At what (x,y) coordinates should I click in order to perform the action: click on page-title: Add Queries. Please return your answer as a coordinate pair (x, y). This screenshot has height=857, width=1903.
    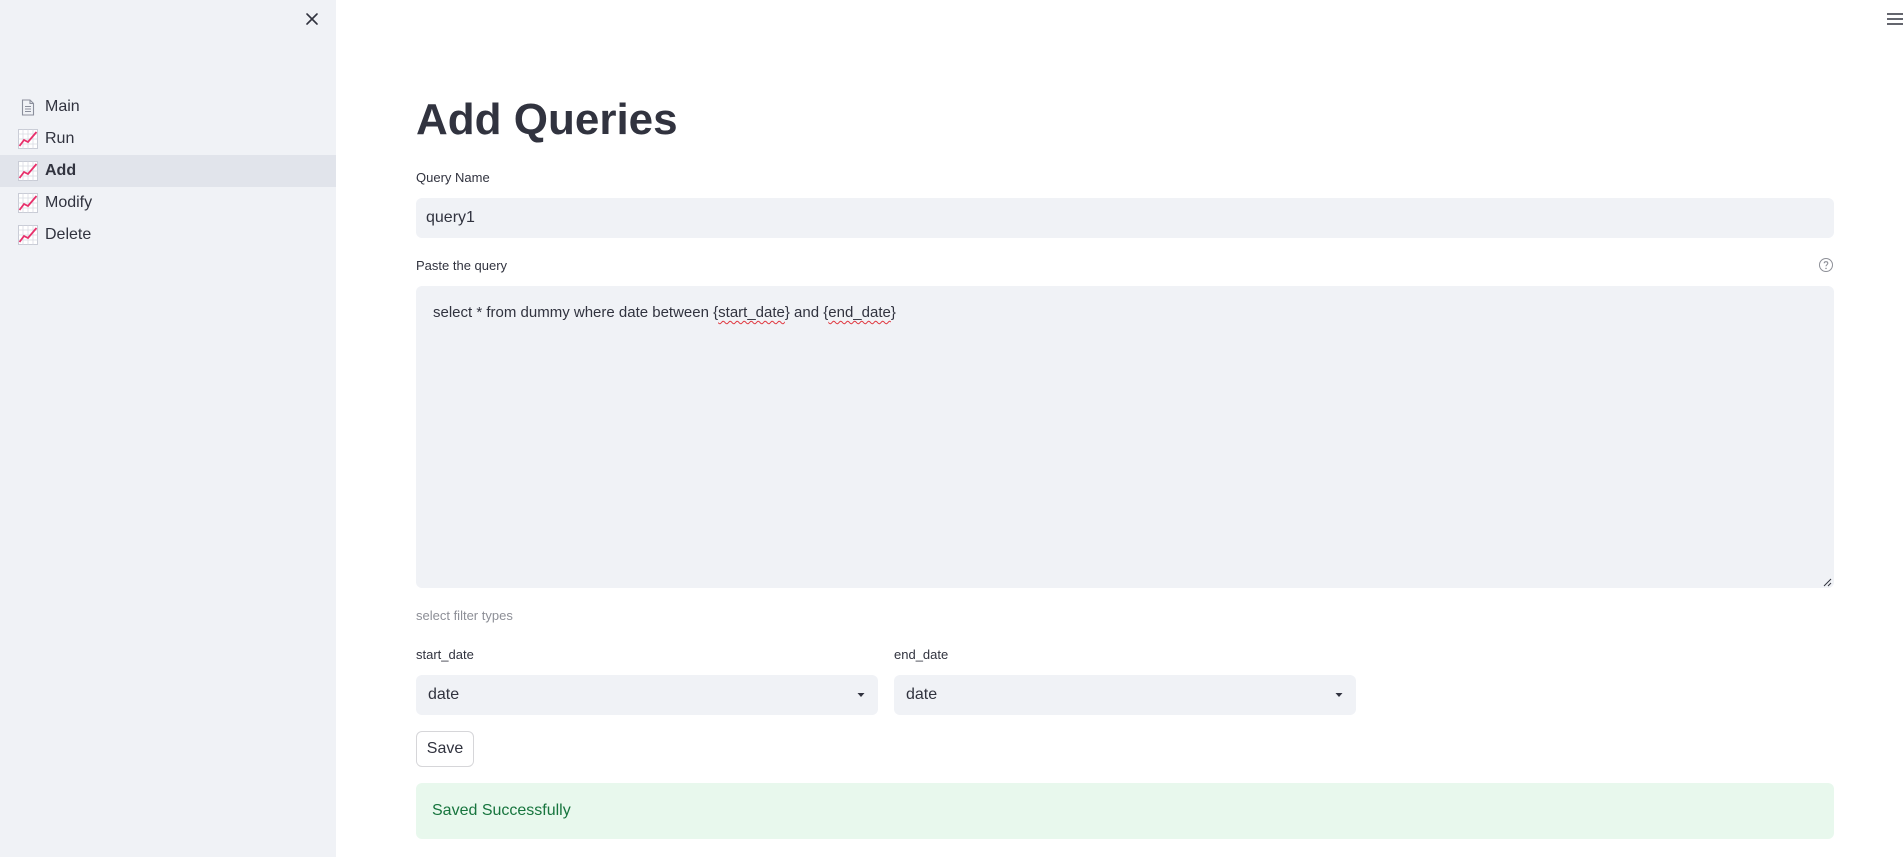
    Looking at the image, I should click on (547, 119).